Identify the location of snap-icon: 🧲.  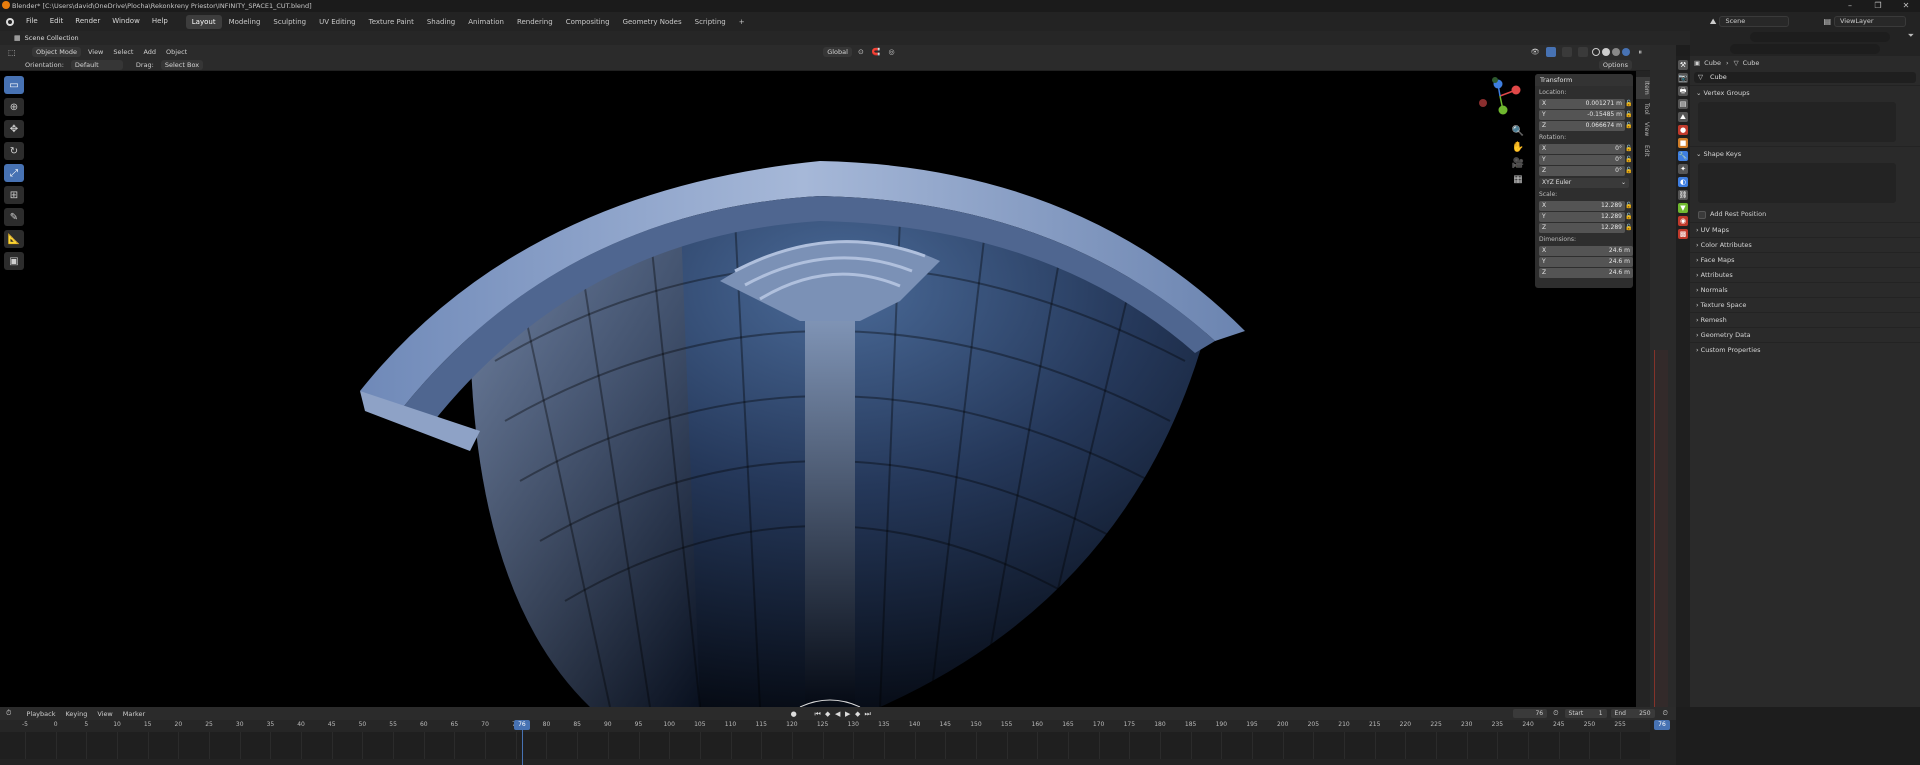
(876, 52).